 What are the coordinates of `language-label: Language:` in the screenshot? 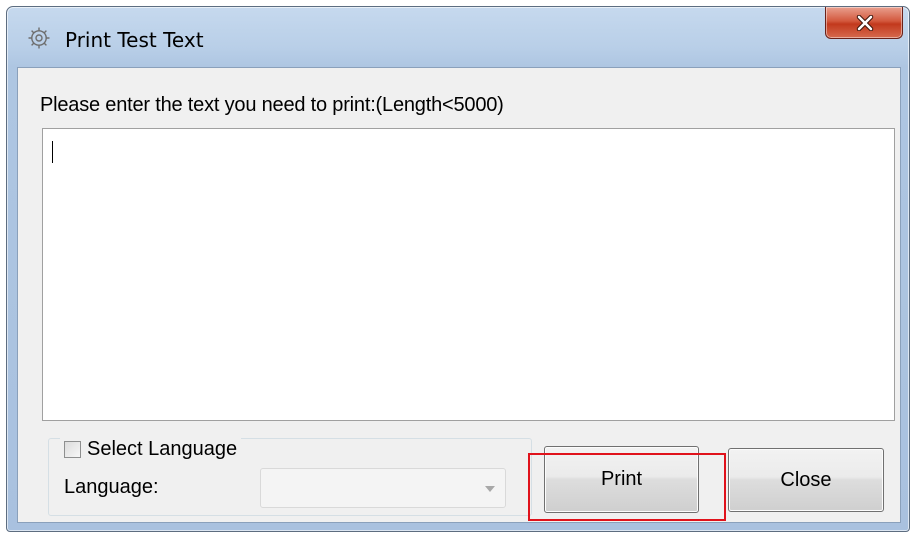 It's located at (111, 487).